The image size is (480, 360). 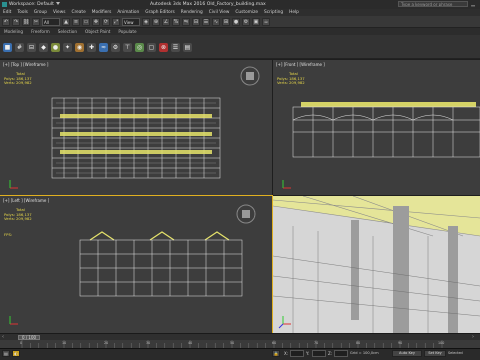 I want to click on lock-icon: 🔒, so click(x=276, y=353).